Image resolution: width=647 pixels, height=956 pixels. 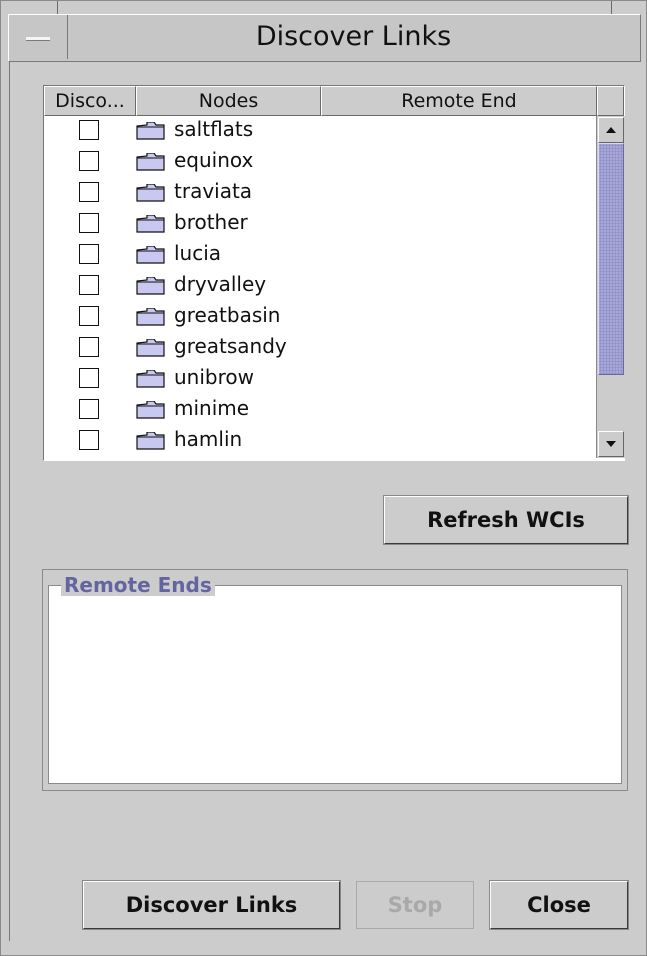 I want to click on vertical-scrollbar, so click(x=610, y=287).